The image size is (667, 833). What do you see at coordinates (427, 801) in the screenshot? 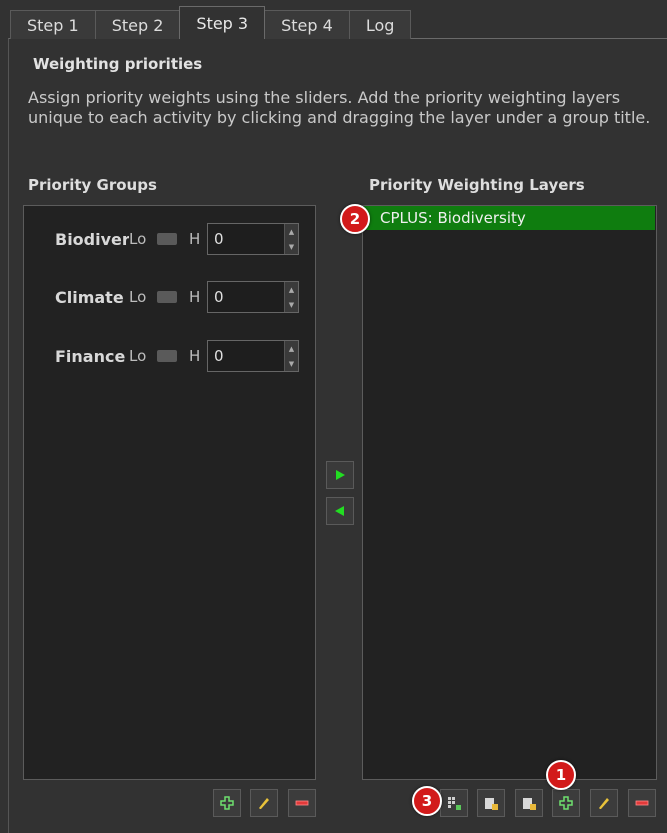
I see `annotation-badge-3: 3` at bounding box center [427, 801].